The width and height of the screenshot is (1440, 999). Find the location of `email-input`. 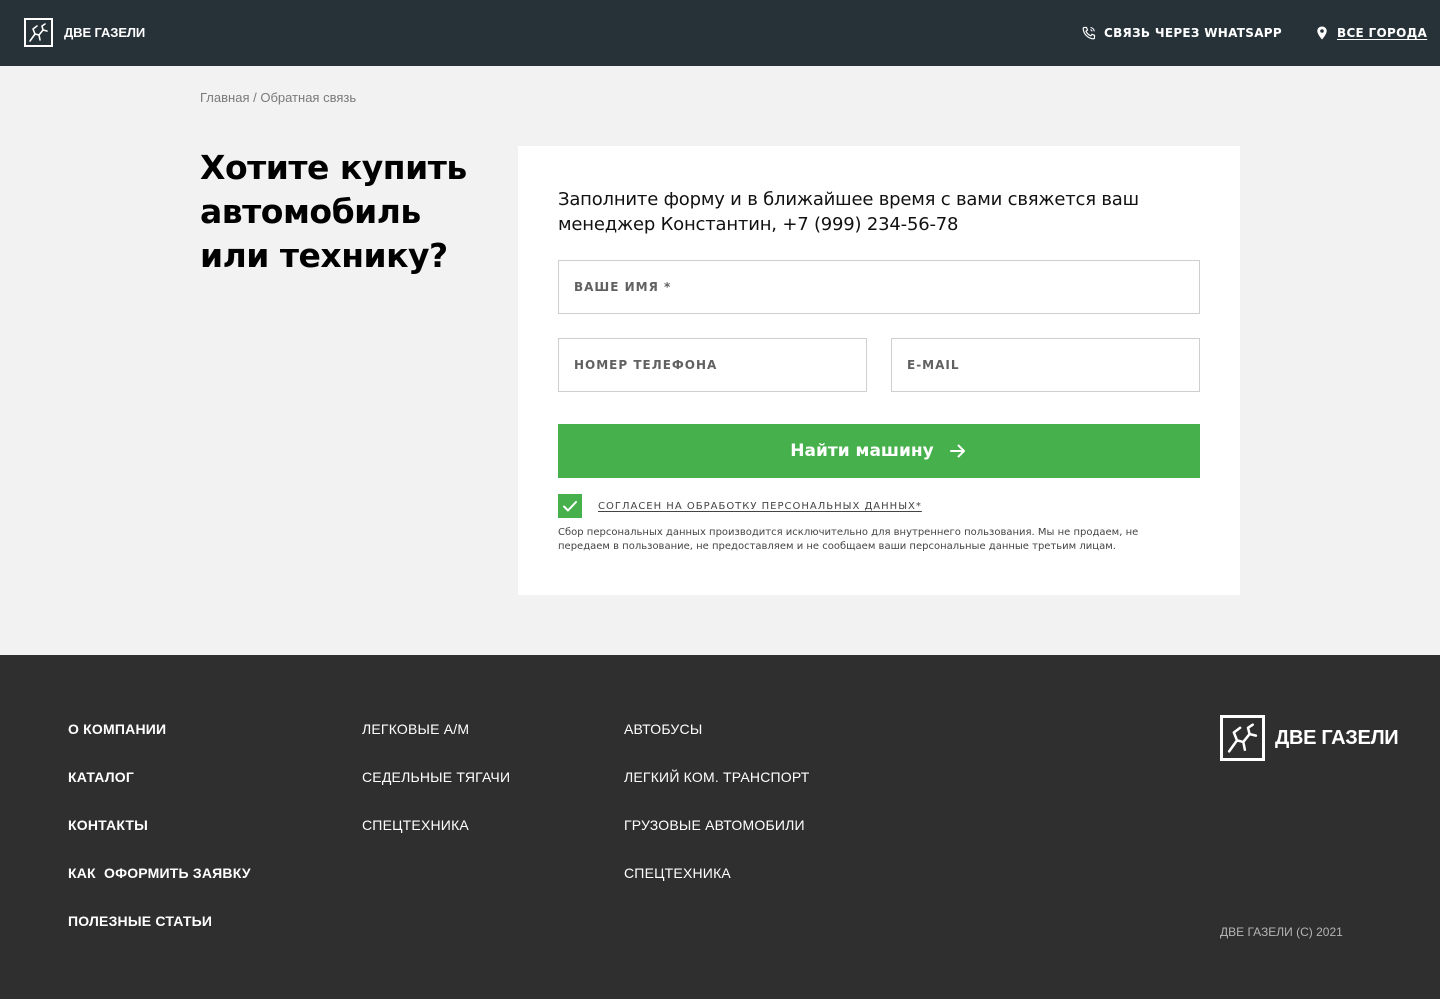

email-input is located at coordinates (1045, 365).